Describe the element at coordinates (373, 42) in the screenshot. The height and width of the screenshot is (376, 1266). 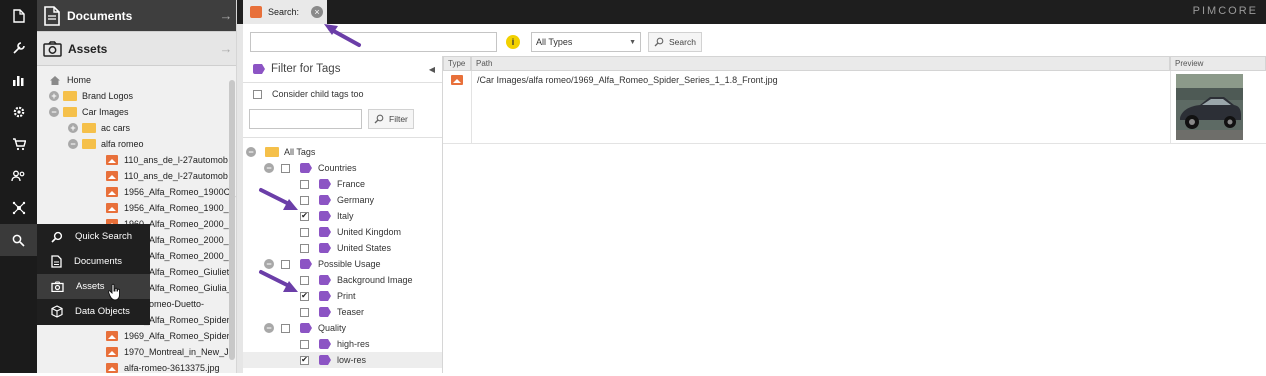
I see `search-input` at that location.